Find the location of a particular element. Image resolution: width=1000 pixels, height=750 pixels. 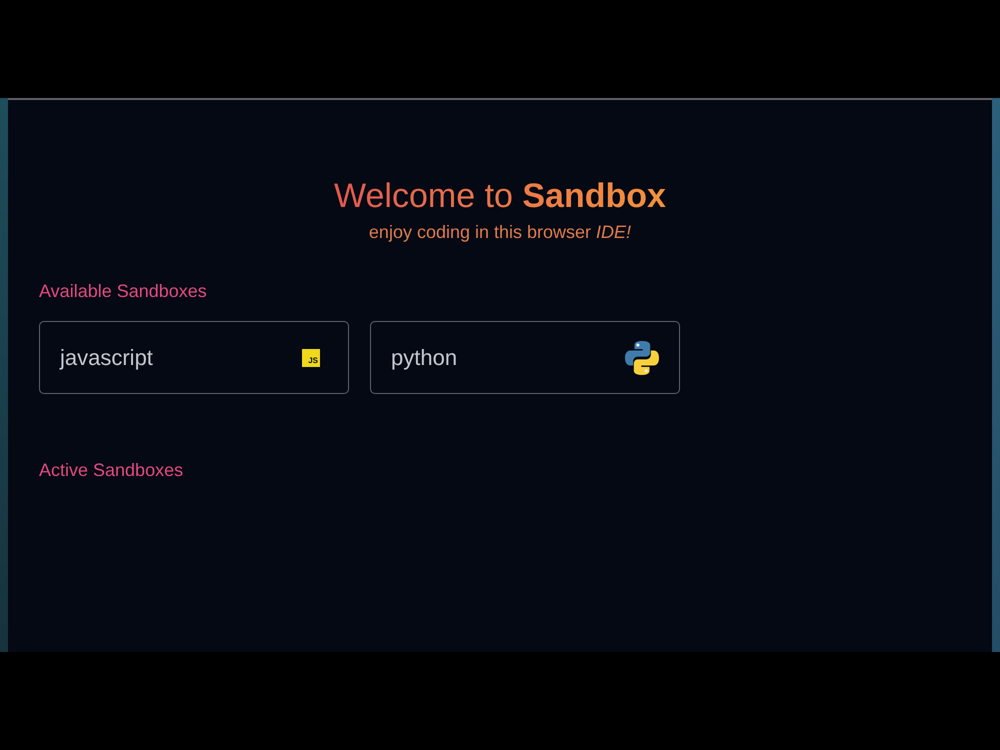

sandbox-card: javascript JS is located at coordinates (194, 357).